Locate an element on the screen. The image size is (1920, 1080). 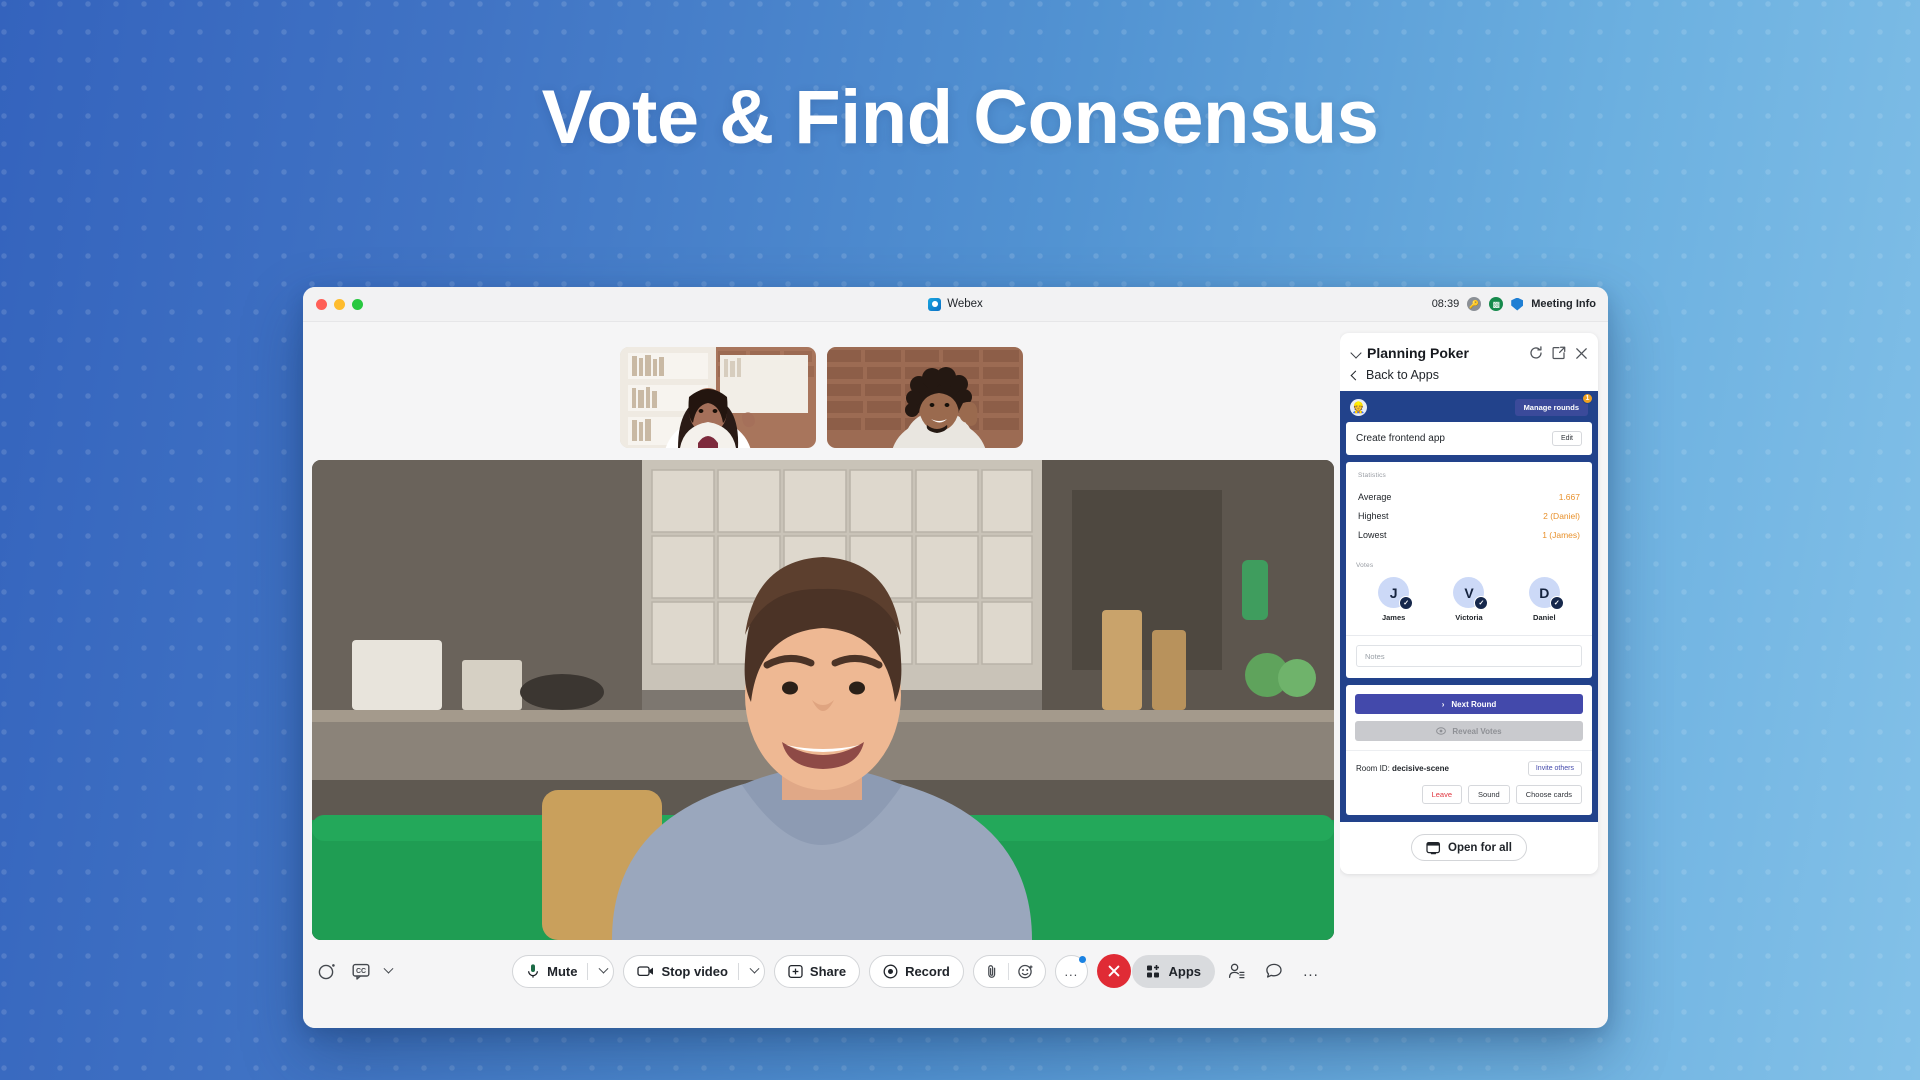
apps-grid-icon is located at coordinates (1153, 971).